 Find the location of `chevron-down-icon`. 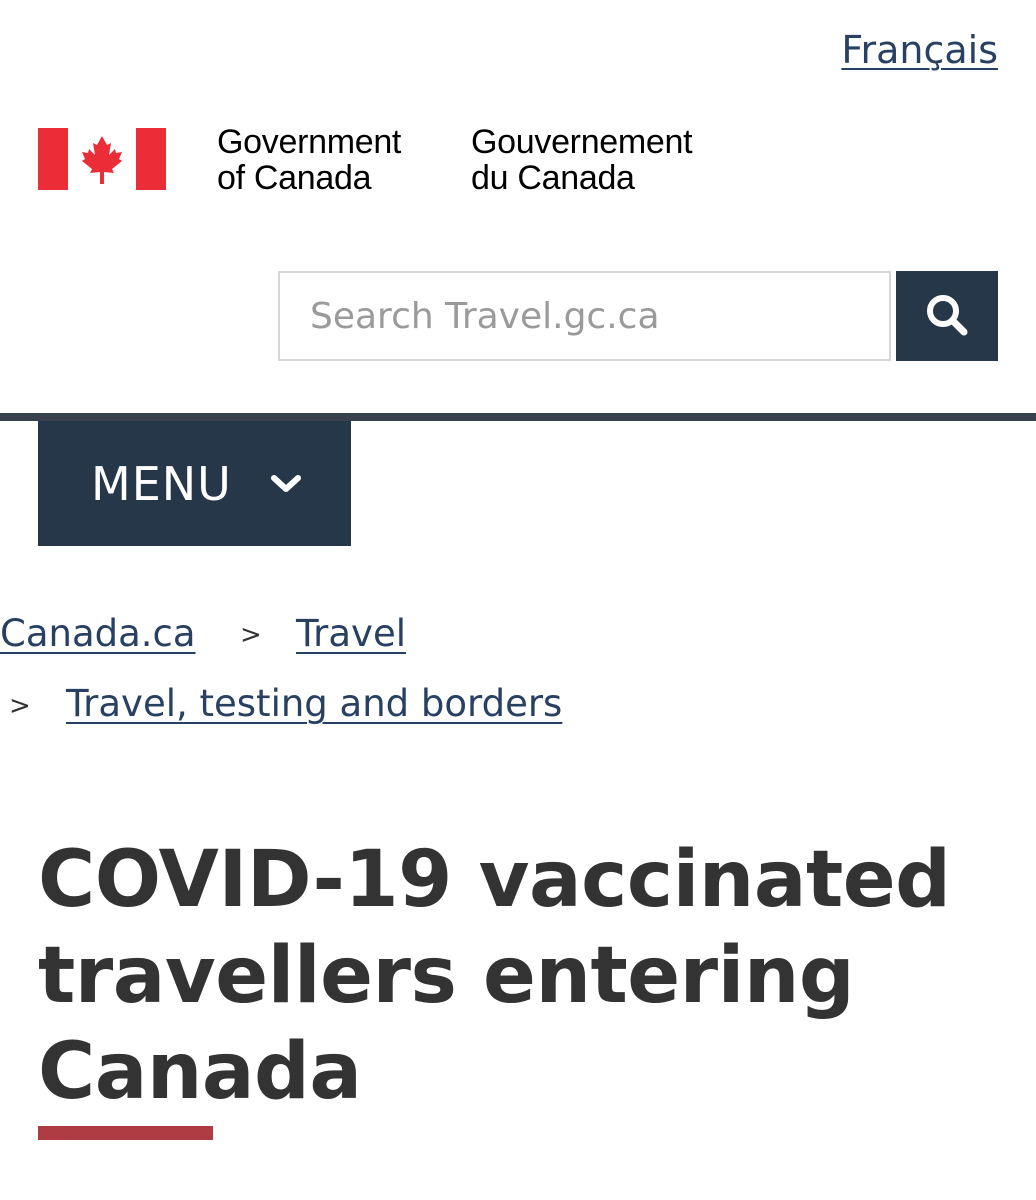

chevron-down-icon is located at coordinates (286, 484).